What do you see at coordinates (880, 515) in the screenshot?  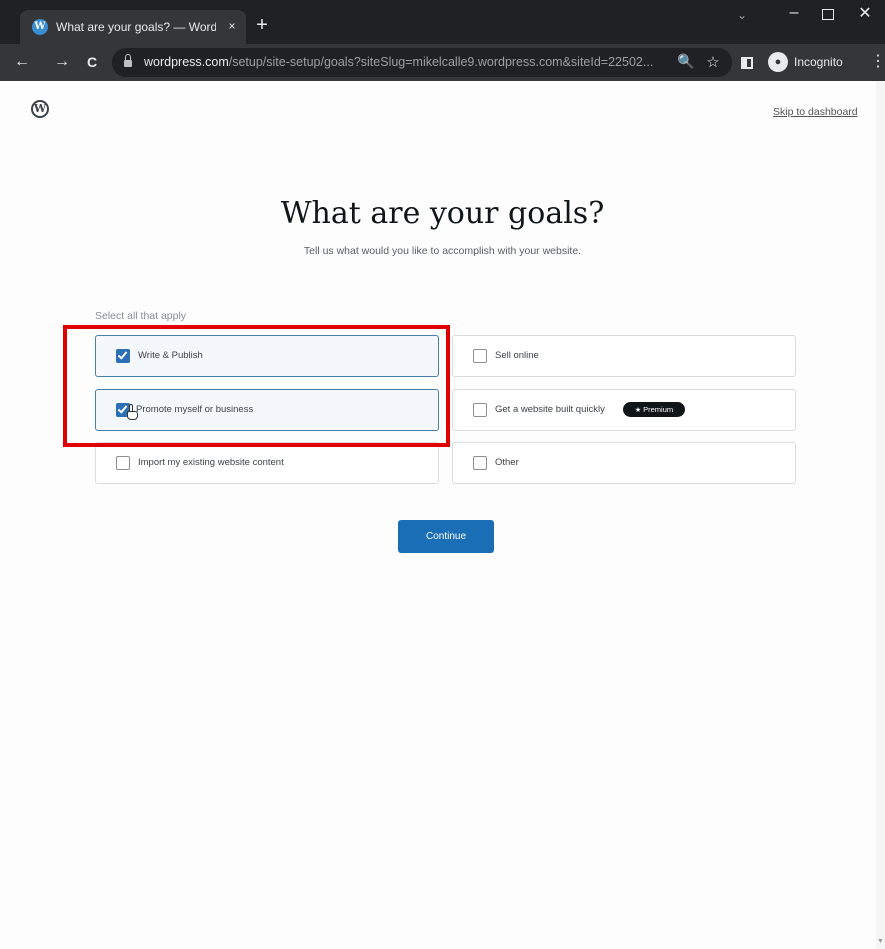 I see `page-scrollbar` at bounding box center [880, 515].